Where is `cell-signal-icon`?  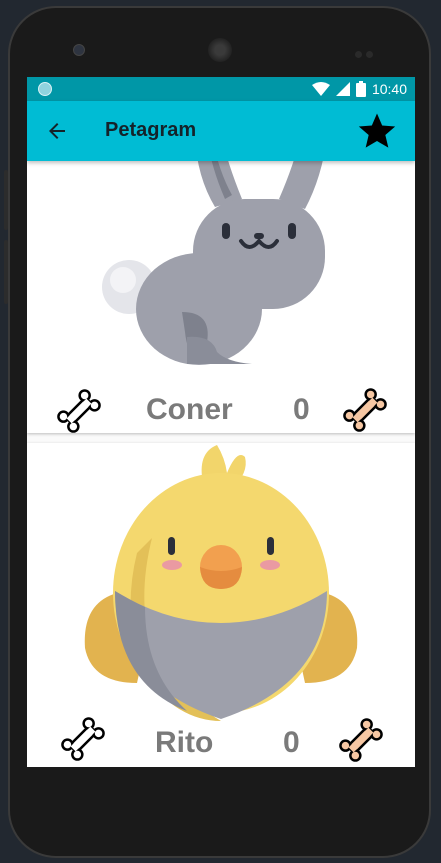 cell-signal-icon is located at coordinates (342, 89).